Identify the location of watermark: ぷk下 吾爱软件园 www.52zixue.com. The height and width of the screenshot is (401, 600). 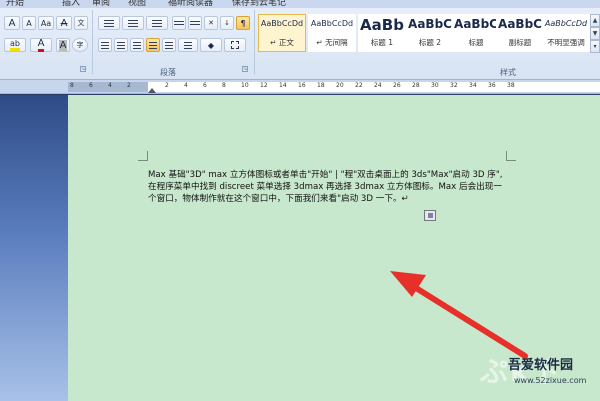
(540, 370).